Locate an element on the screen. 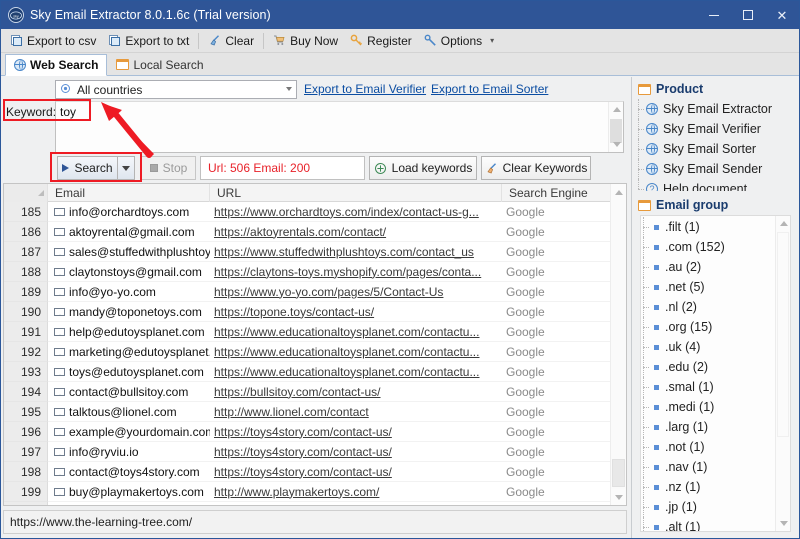 The width and height of the screenshot is (800, 539). cell-email: contact@bullsitoy.com is located at coordinates (129, 392).